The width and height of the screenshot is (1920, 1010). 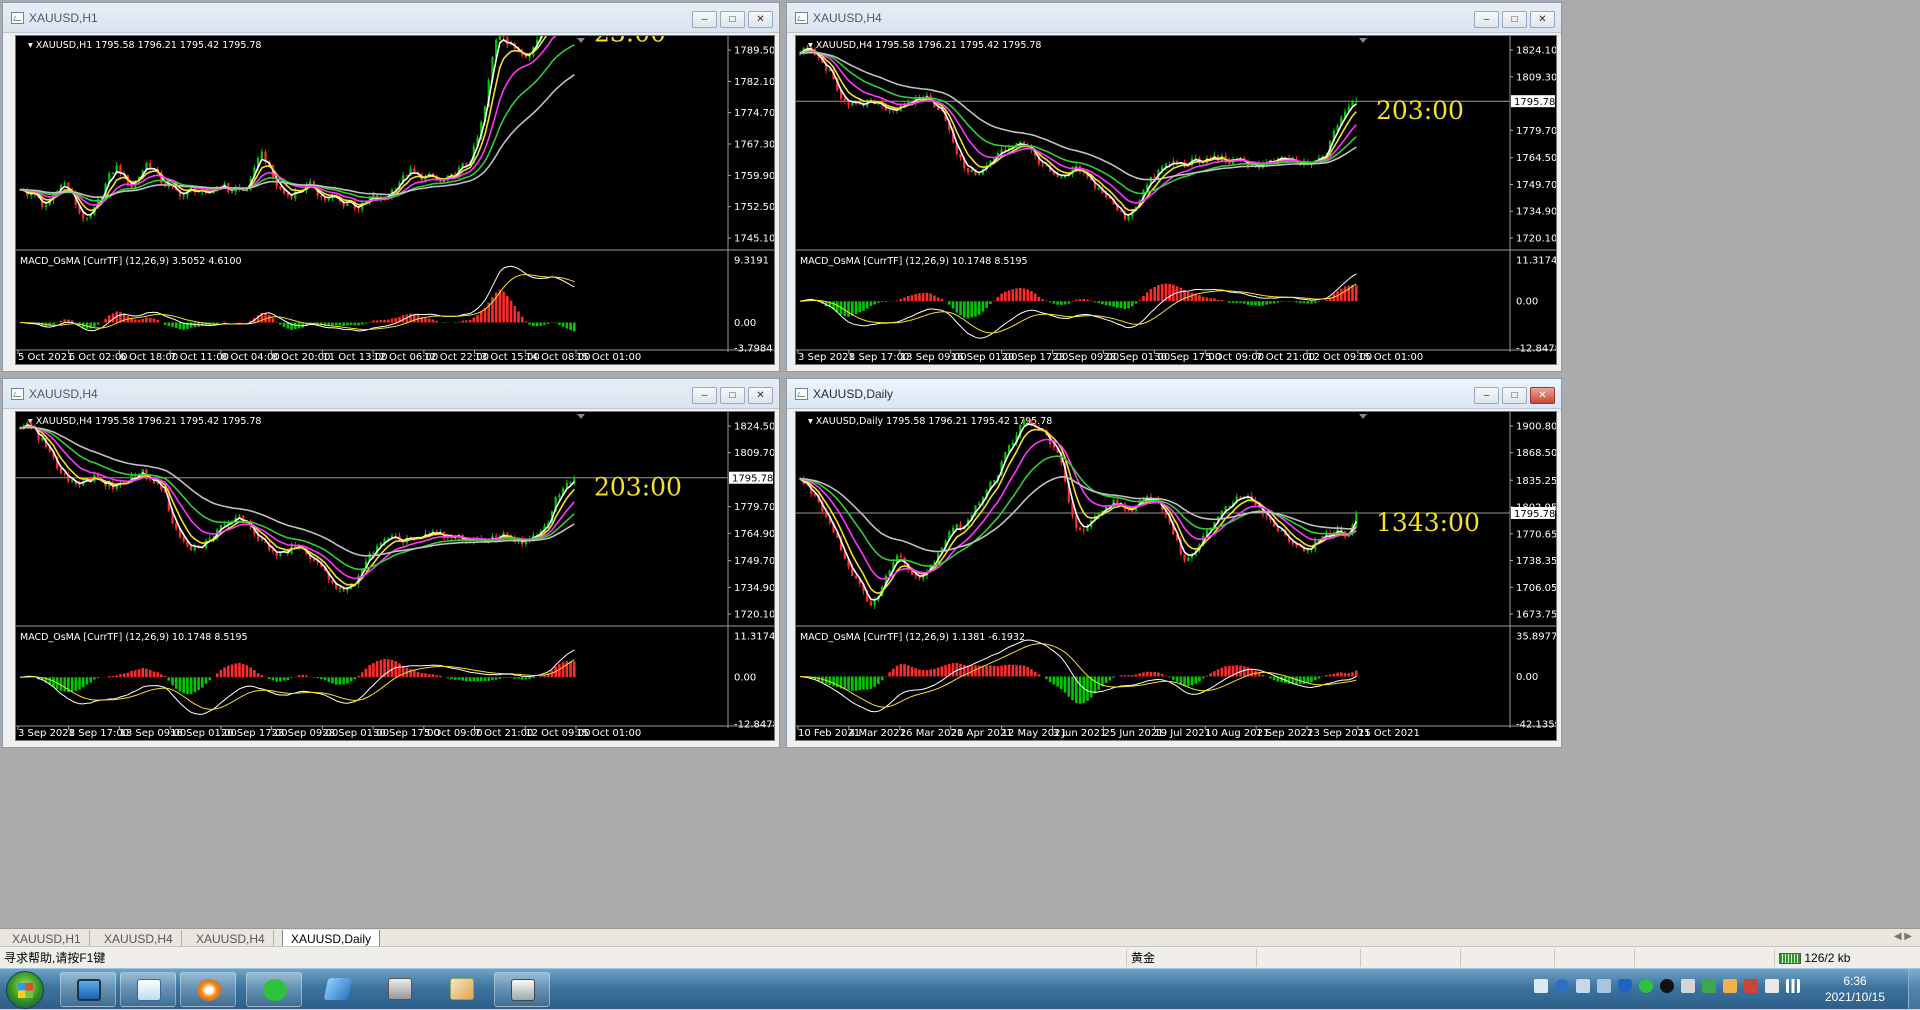 I want to click on qq-icon, so click(x=1667, y=986).